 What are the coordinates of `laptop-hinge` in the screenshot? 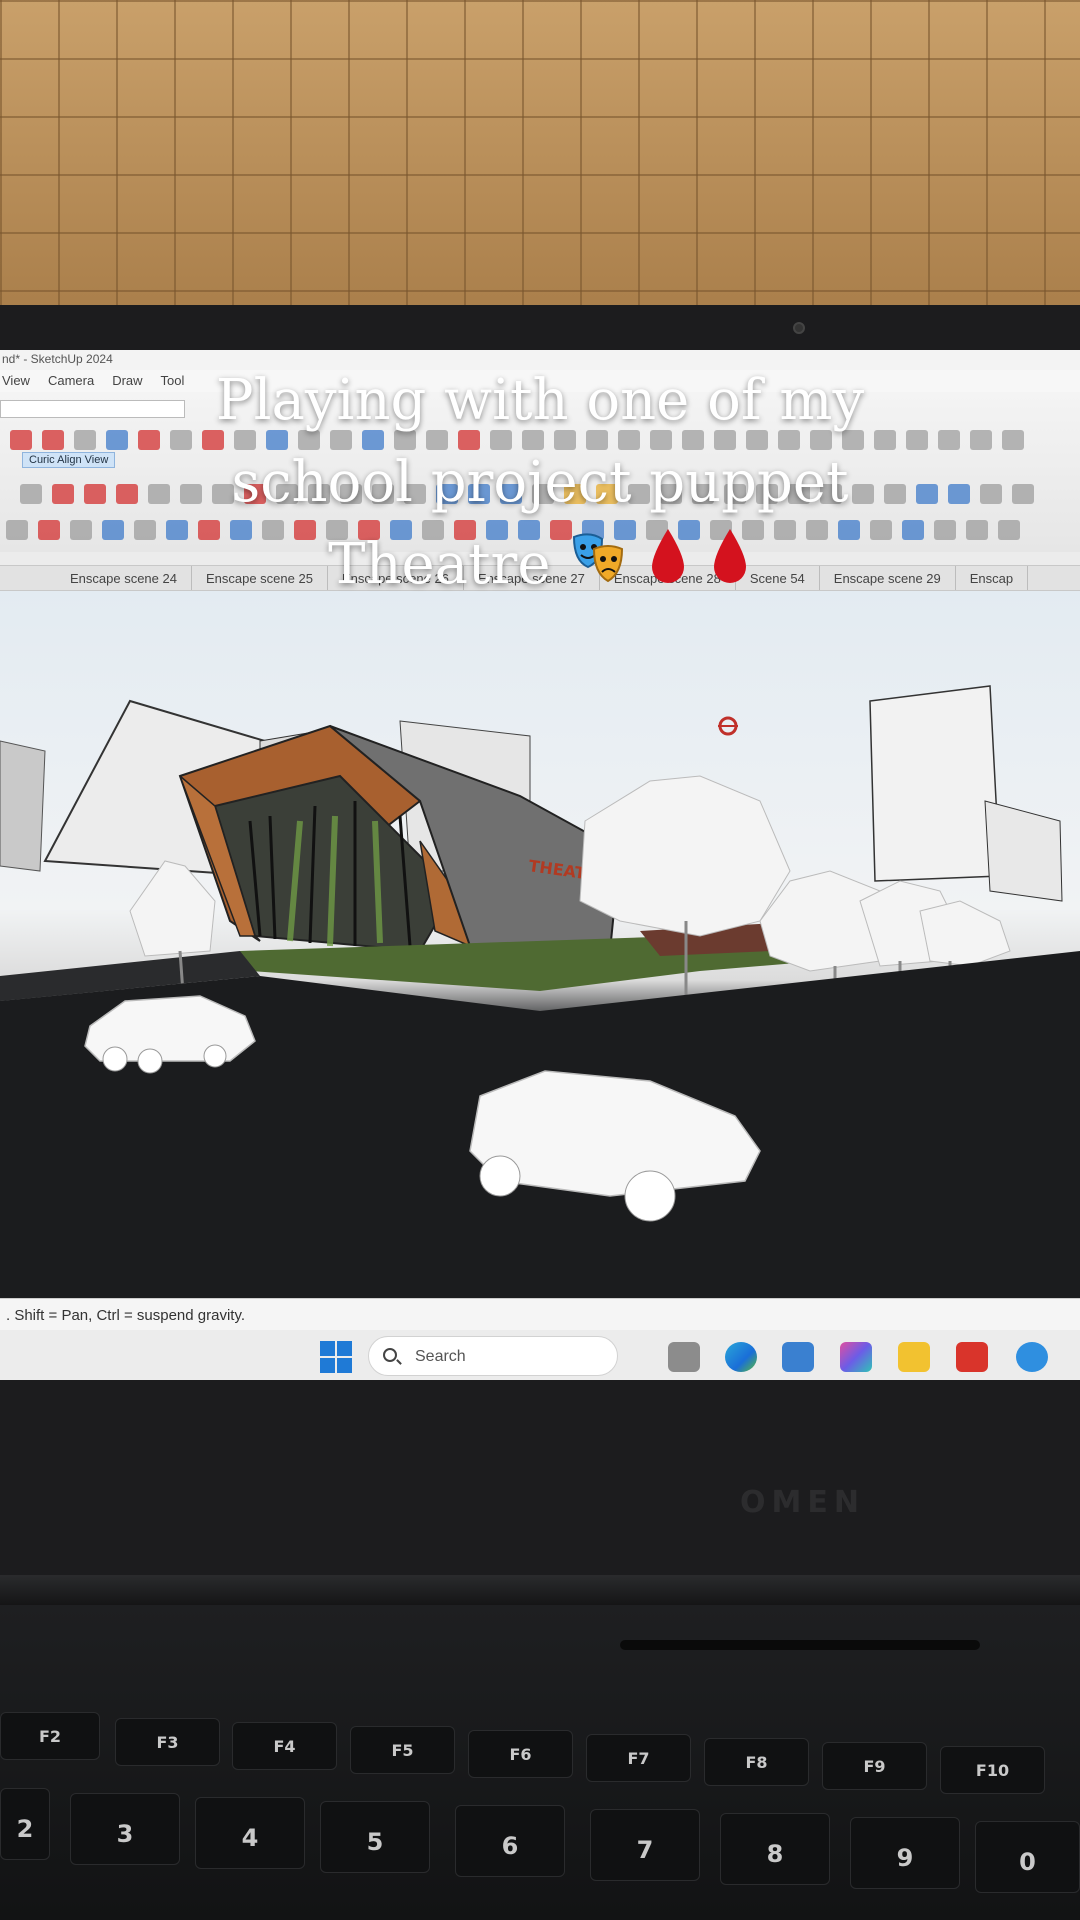 It's located at (540, 1590).